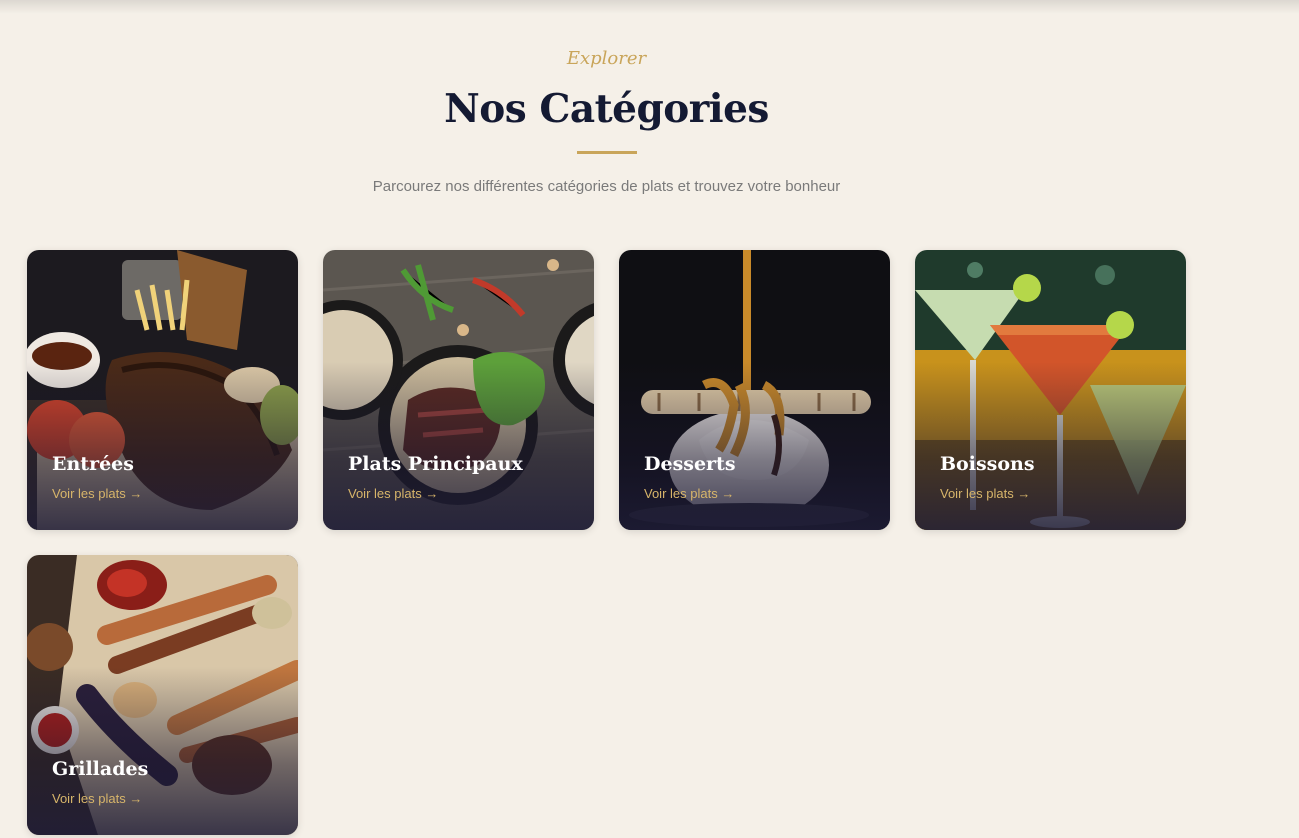  What do you see at coordinates (607, 152) in the screenshot?
I see `title-divider` at bounding box center [607, 152].